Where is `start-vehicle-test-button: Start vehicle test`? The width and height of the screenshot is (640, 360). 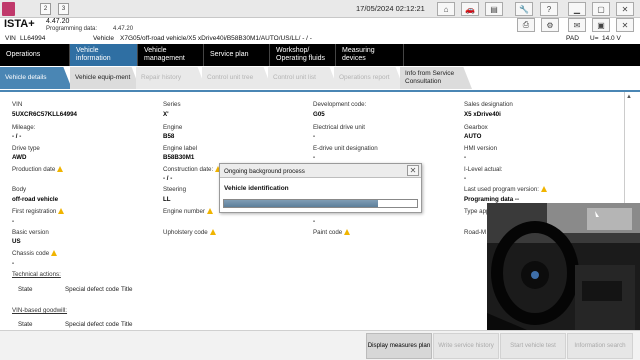
start-vehicle-test-button: Start vehicle test is located at coordinates (533, 346).